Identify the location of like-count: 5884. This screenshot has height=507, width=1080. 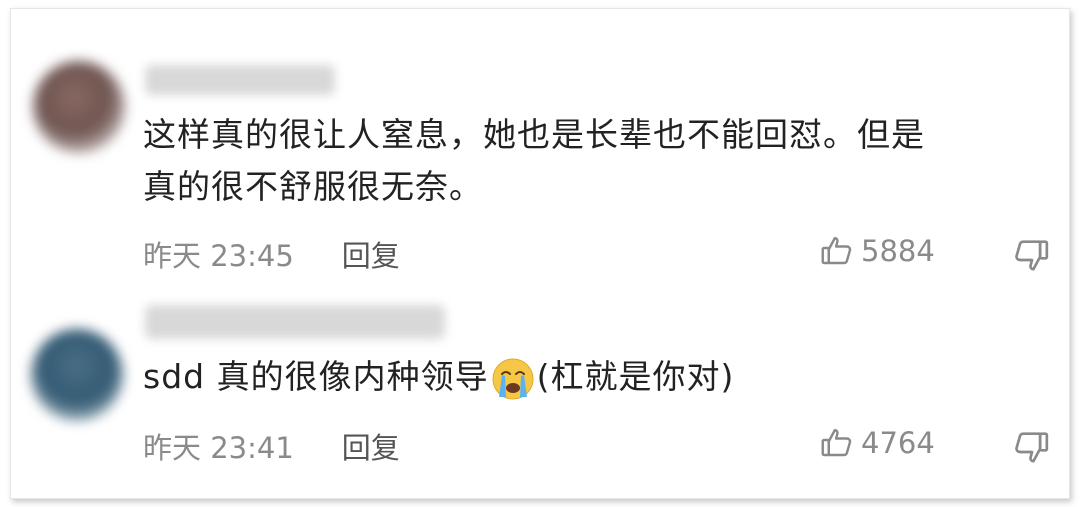
(898, 251).